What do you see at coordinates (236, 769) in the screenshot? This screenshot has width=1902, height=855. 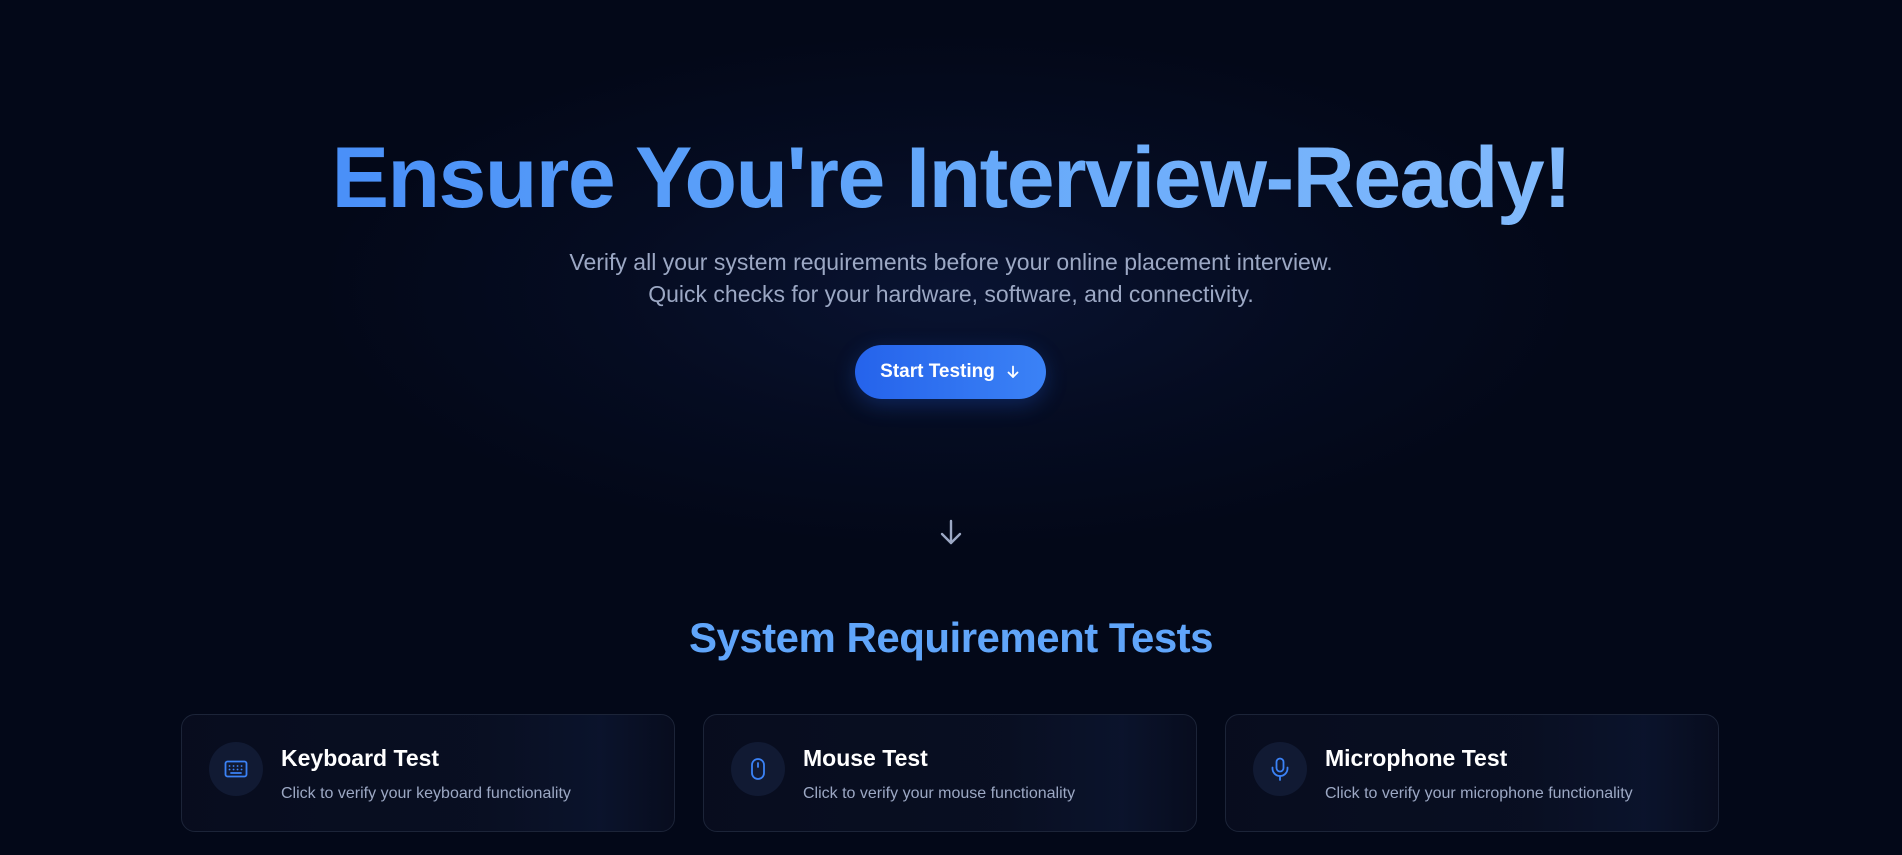 I see `keyboard-icon` at bounding box center [236, 769].